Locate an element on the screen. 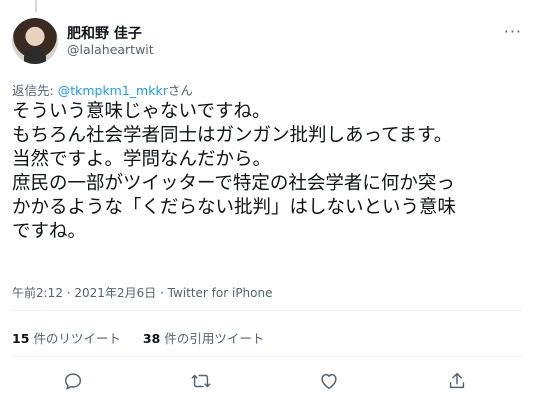 Image resolution: width=534 pixels, height=400 pixels. retweets-stat: 15 件のリツイート is located at coordinates (66, 338).